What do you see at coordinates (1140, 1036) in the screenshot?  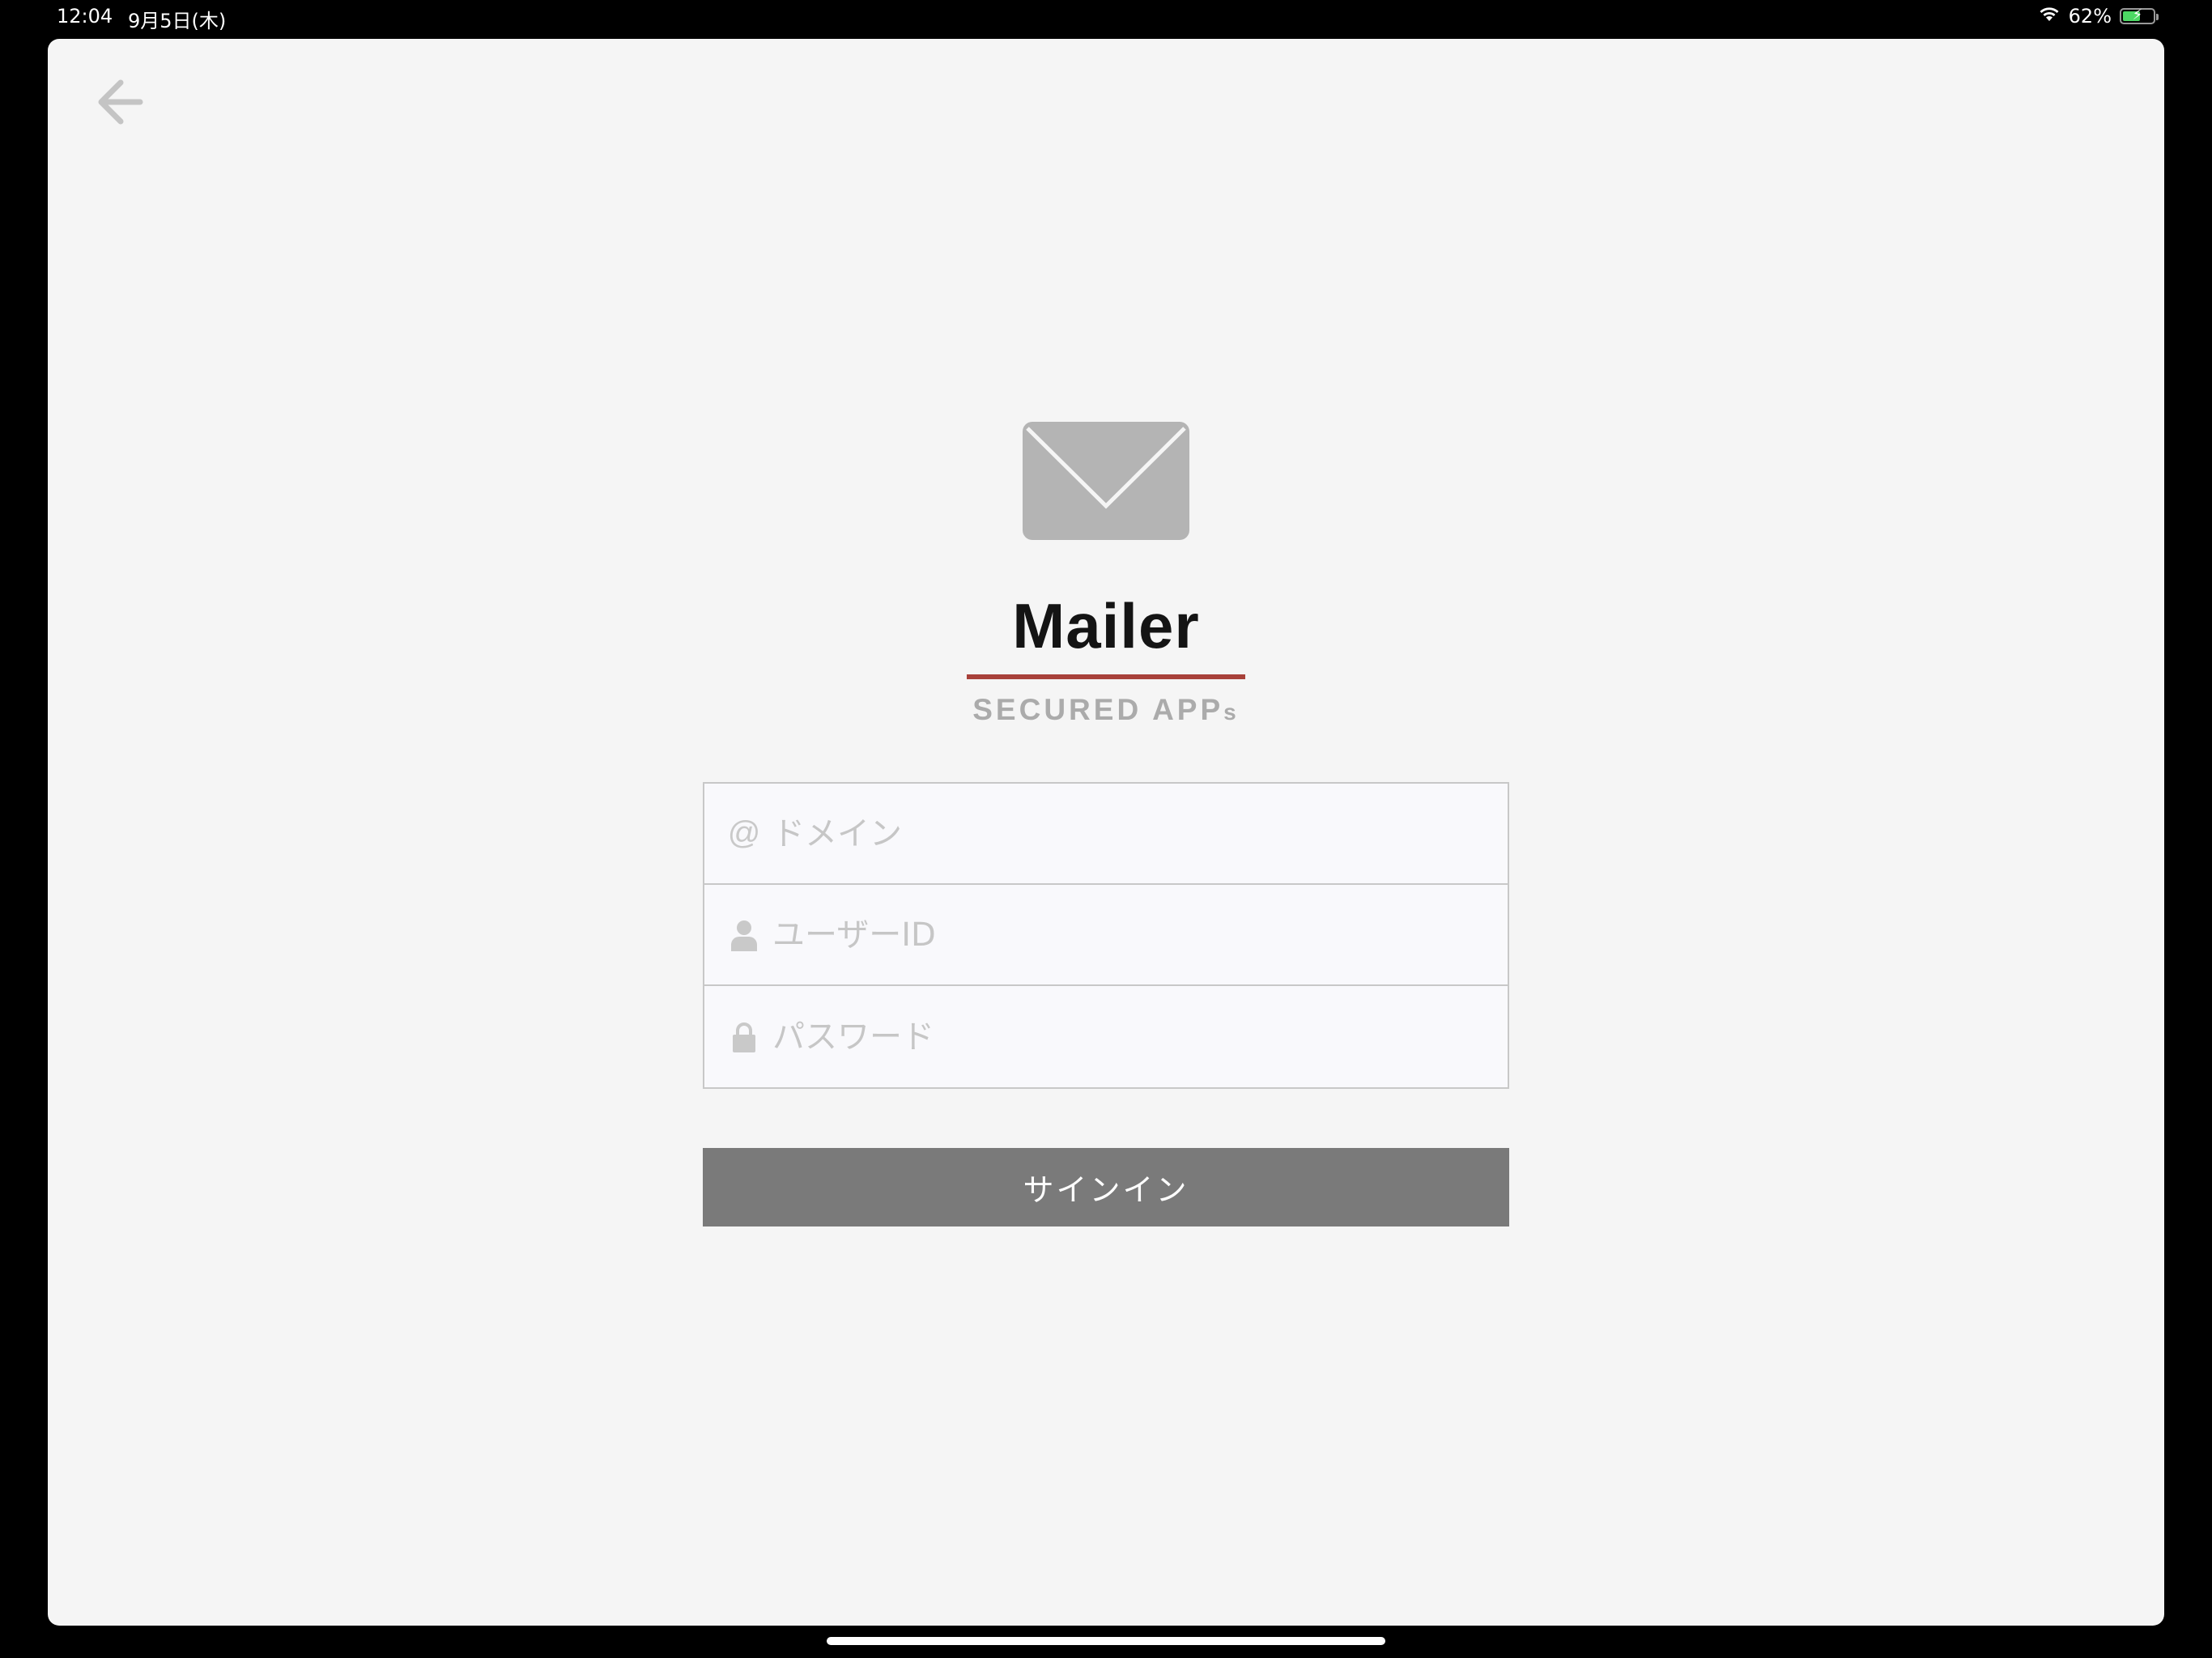 I see `password-input` at bounding box center [1140, 1036].